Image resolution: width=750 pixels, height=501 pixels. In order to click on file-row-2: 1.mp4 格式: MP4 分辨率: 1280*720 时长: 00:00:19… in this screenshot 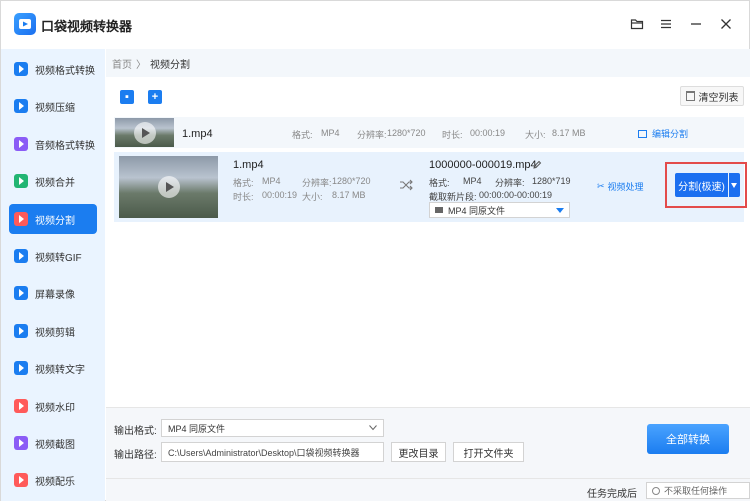, I will do `click(430, 187)`.